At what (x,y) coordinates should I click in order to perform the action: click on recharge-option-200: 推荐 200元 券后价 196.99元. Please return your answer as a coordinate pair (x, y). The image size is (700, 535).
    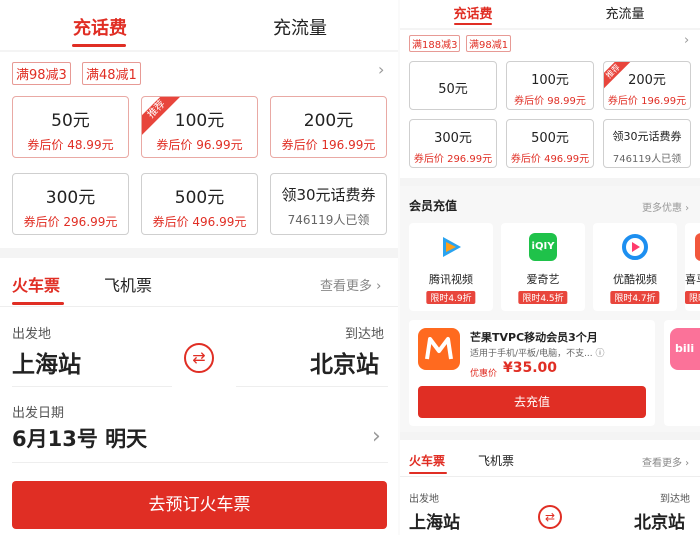
    Looking at the image, I should click on (647, 85).